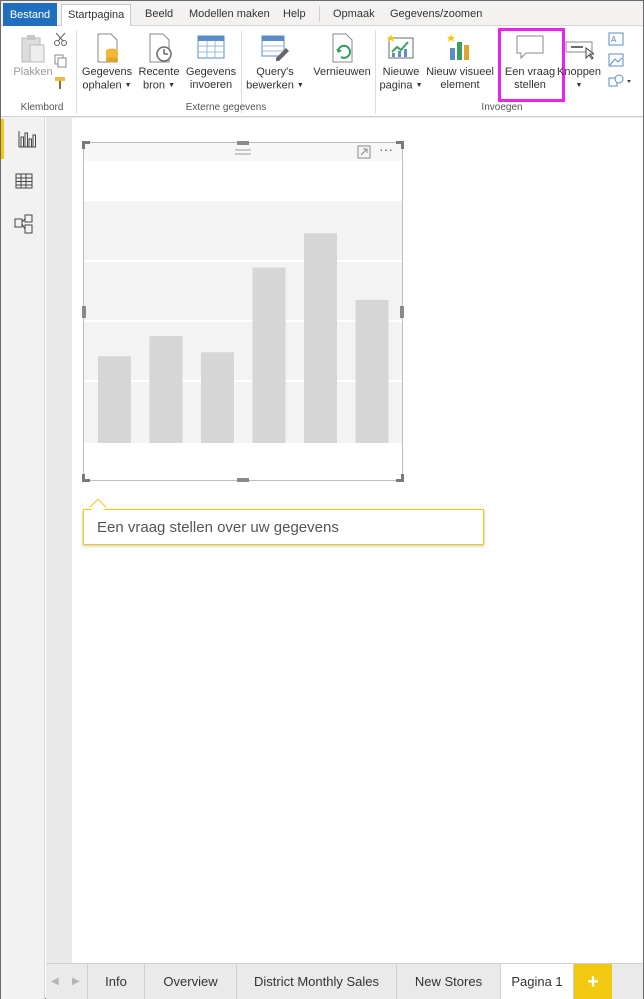 The width and height of the screenshot is (644, 999). Describe the element at coordinates (159, 15) in the screenshot. I see `tab-view: Beeld` at that location.